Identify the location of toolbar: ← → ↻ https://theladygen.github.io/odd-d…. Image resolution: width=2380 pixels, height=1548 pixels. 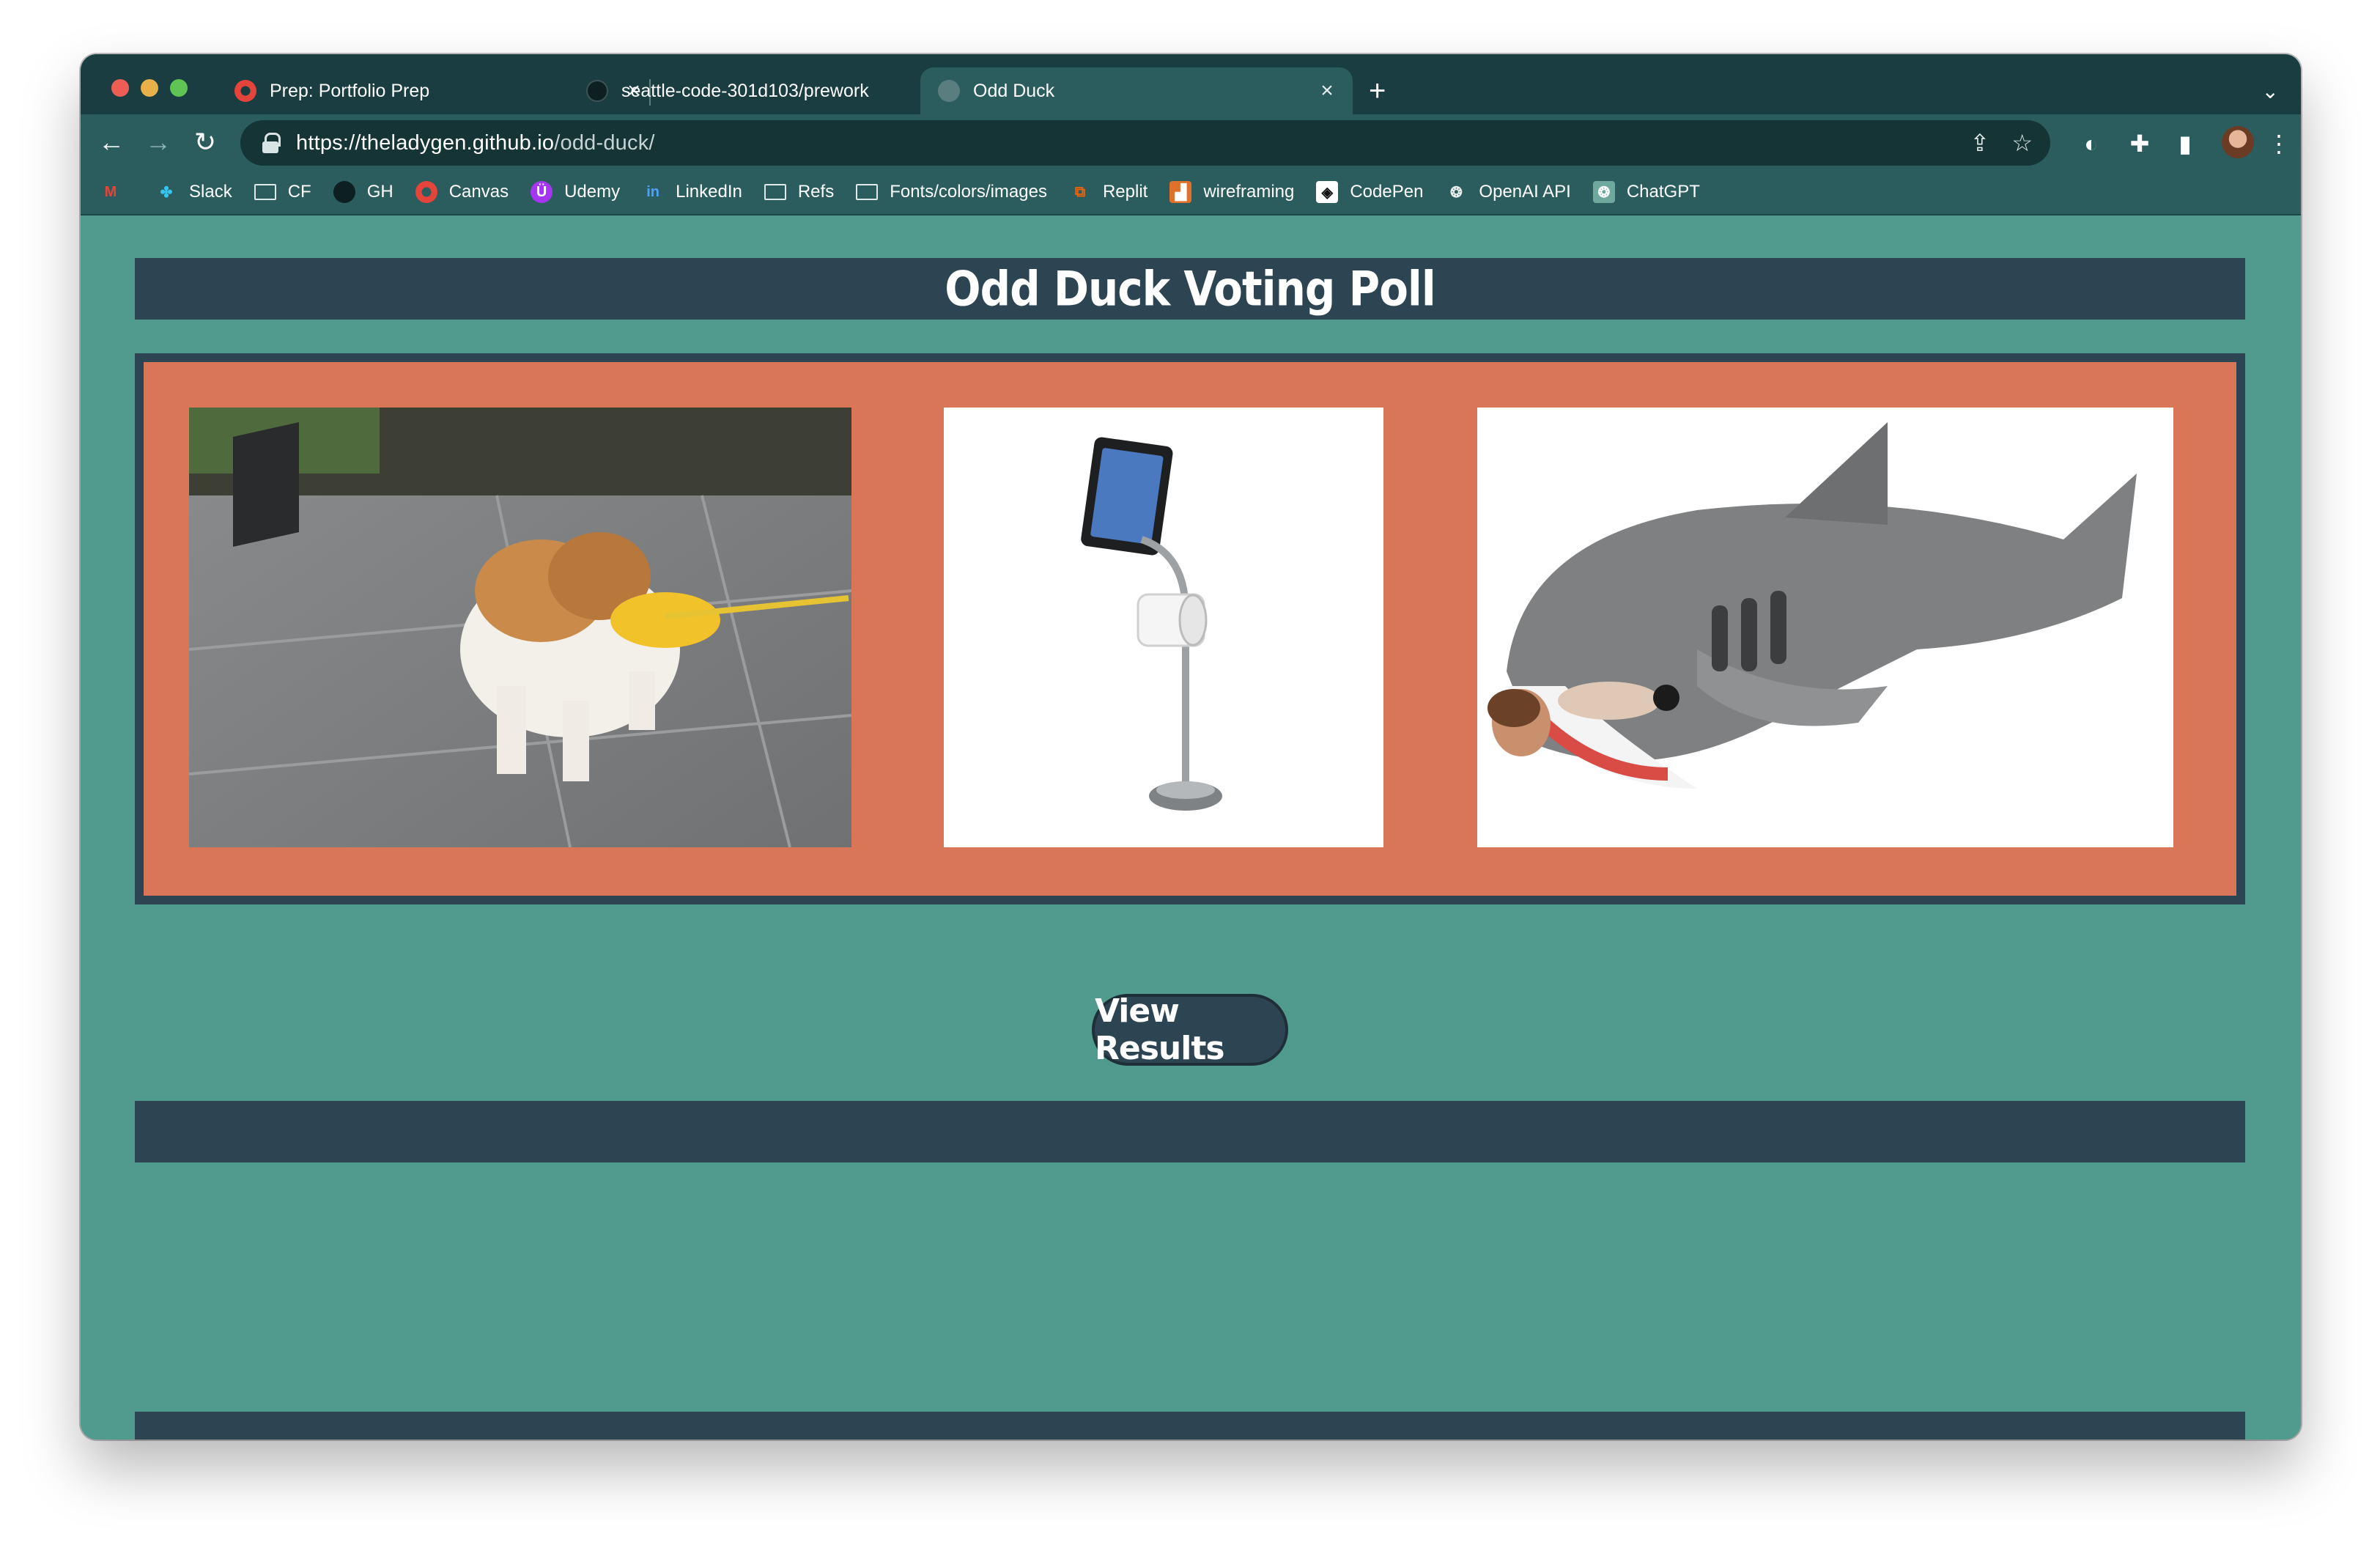
(1191, 142).